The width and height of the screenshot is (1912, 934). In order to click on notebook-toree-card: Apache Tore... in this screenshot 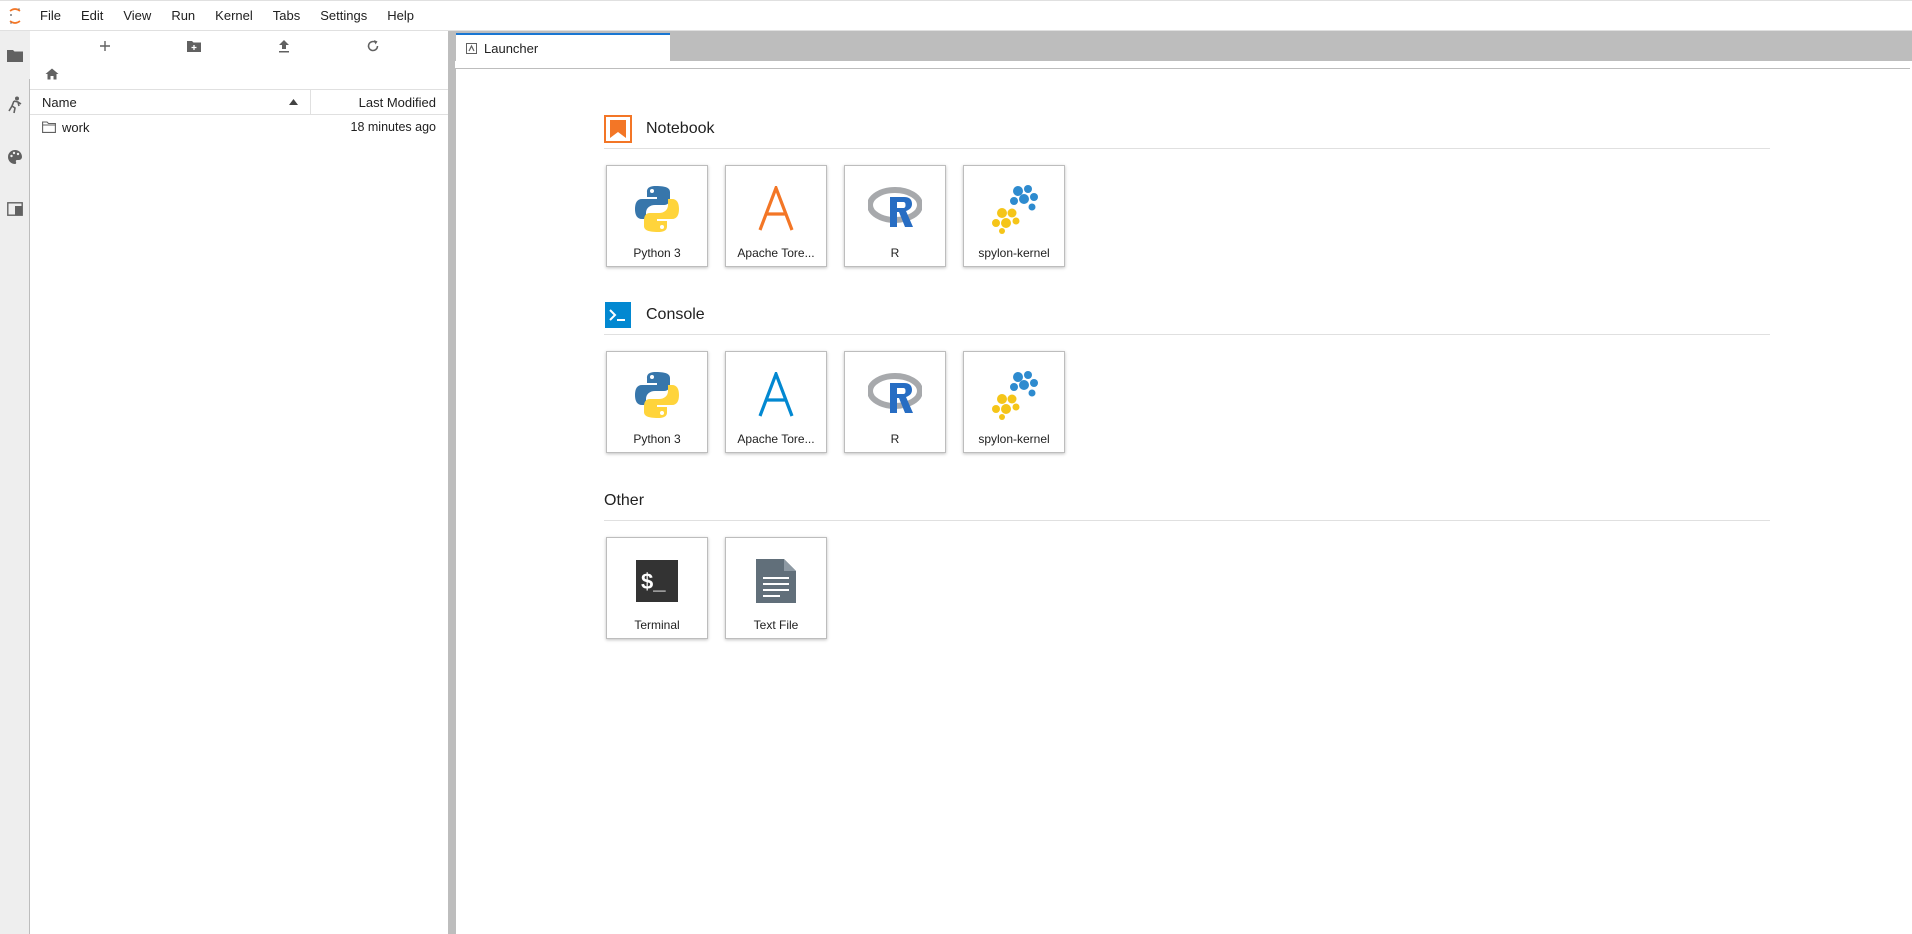, I will do `click(776, 216)`.